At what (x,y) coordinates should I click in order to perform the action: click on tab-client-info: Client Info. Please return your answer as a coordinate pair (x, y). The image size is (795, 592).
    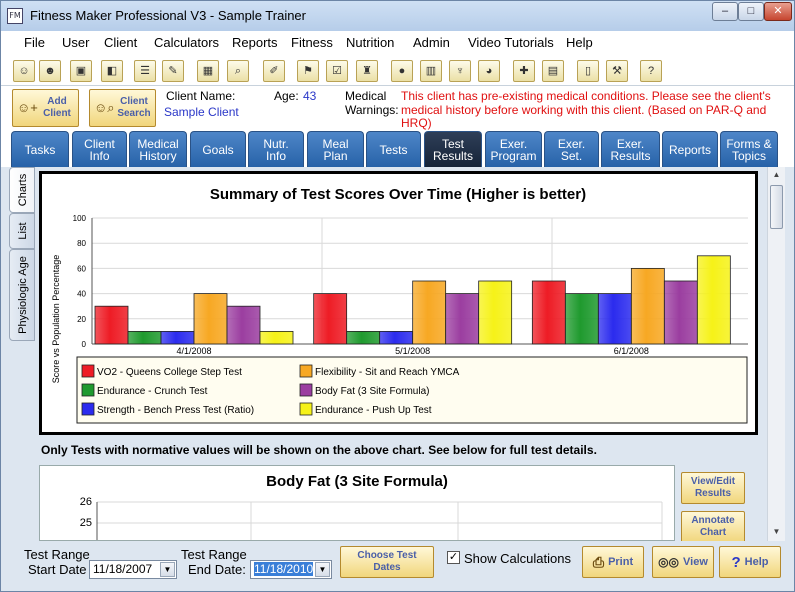
    Looking at the image, I should click on (99, 149).